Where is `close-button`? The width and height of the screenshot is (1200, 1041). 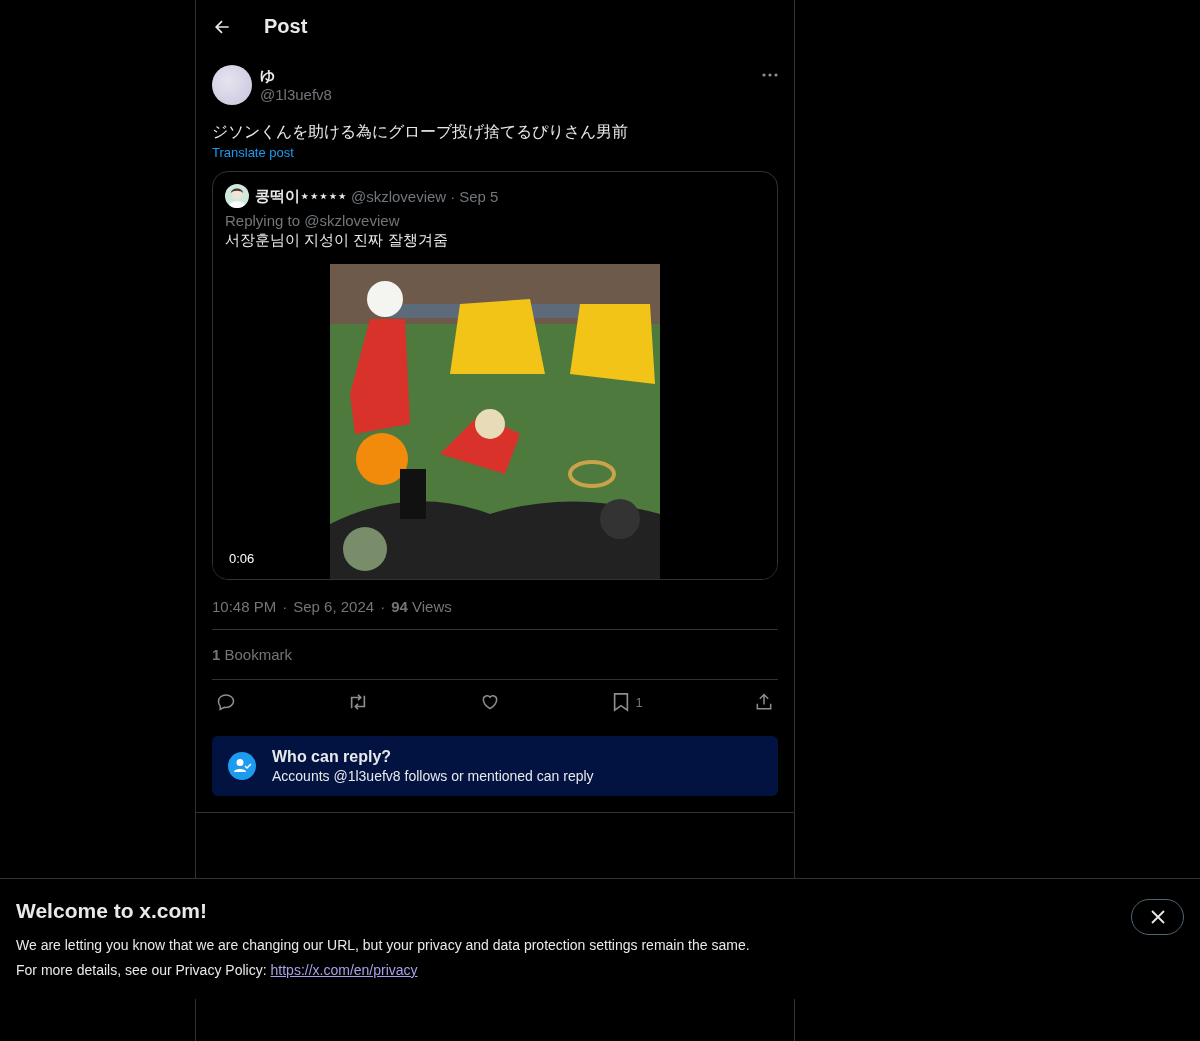
close-button is located at coordinates (1157, 917).